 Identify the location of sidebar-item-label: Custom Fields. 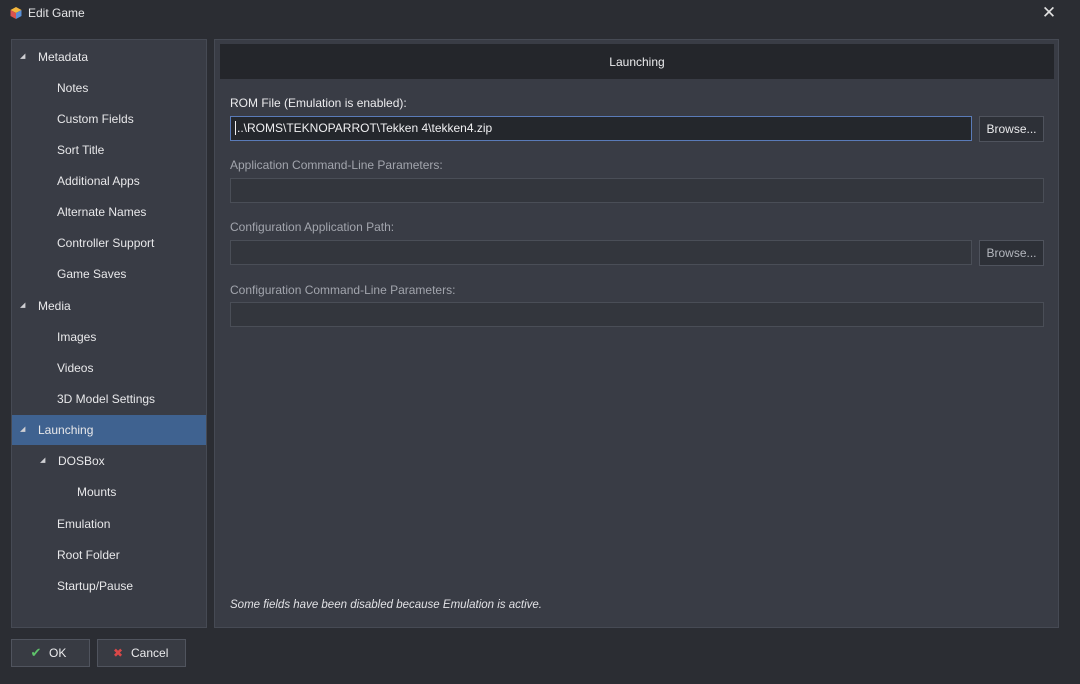
(95, 119).